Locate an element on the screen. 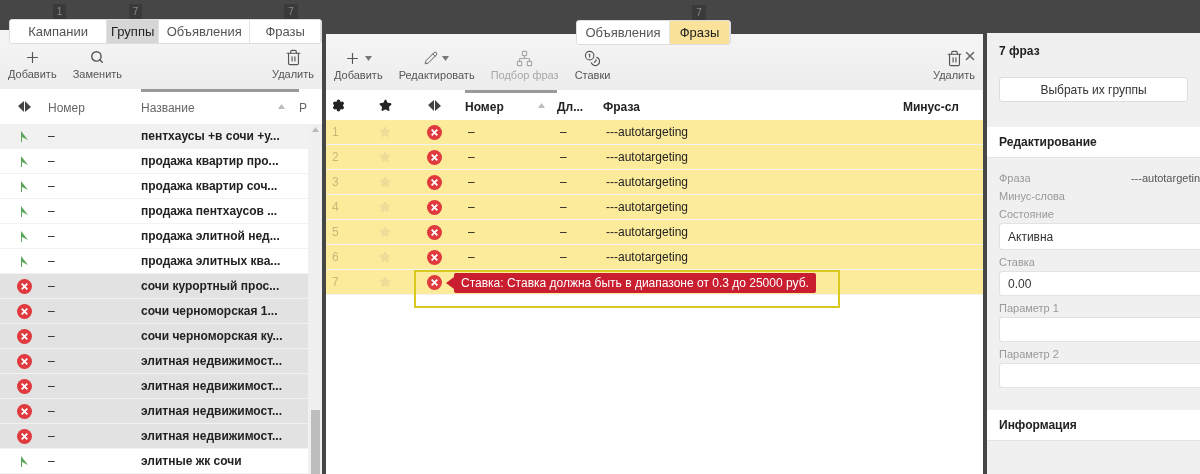  replace-button: Заменить is located at coordinates (97, 64).